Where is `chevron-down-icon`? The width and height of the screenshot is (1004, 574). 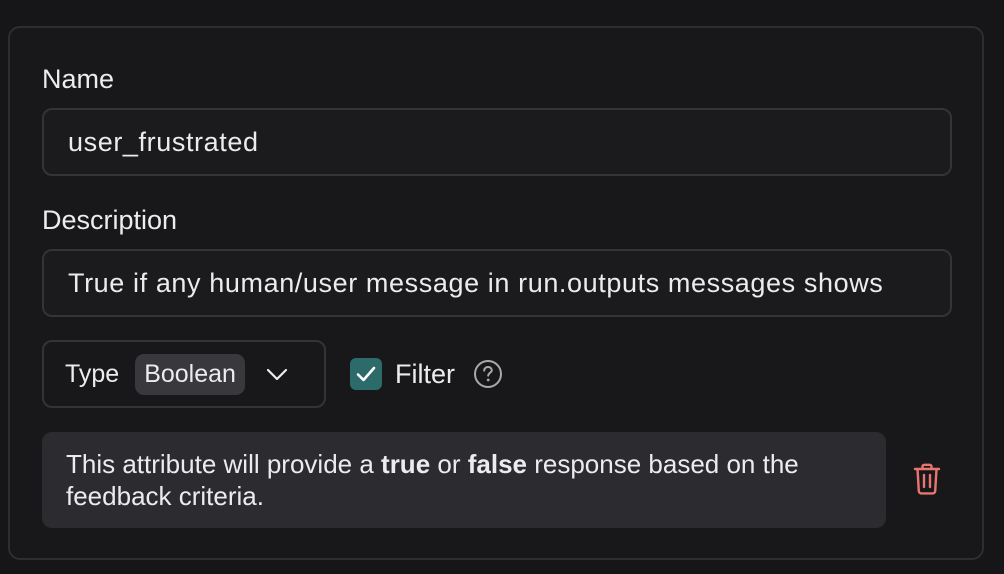
chevron-down-icon is located at coordinates (277, 374).